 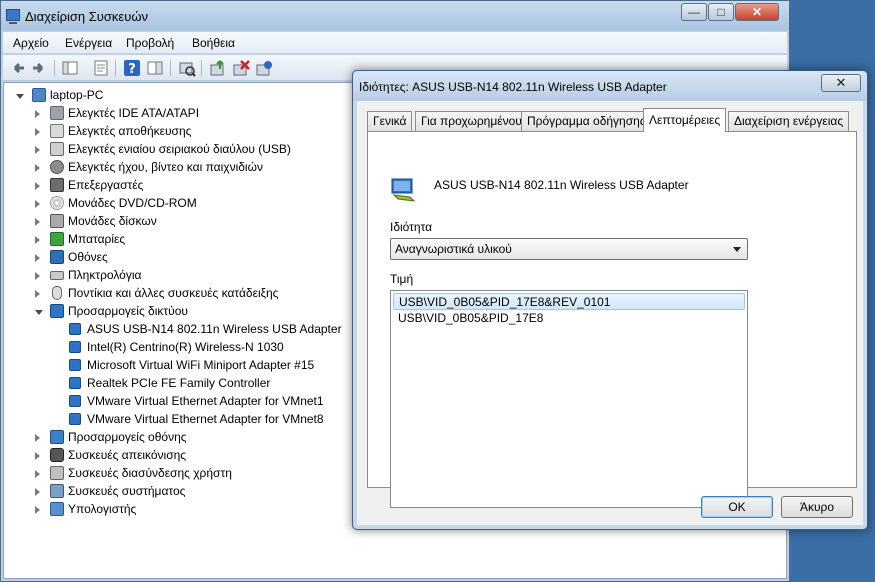 What do you see at coordinates (101, 68) in the screenshot?
I see `properties-icon` at bounding box center [101, 68].